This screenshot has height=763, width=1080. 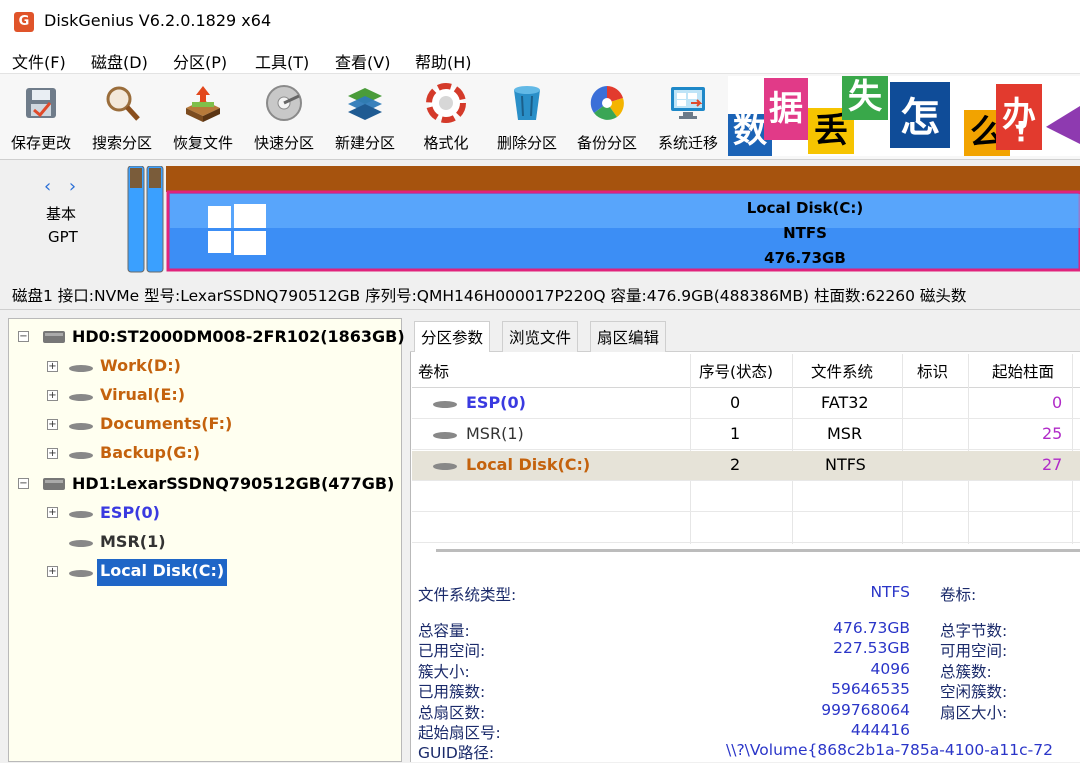 What do you see at coordinates (233, 483) in the screenshot?
I see `tree-hd1: HD1:LexarSSDNQ790512GB(477GB)` at bounding box center [233, 483].